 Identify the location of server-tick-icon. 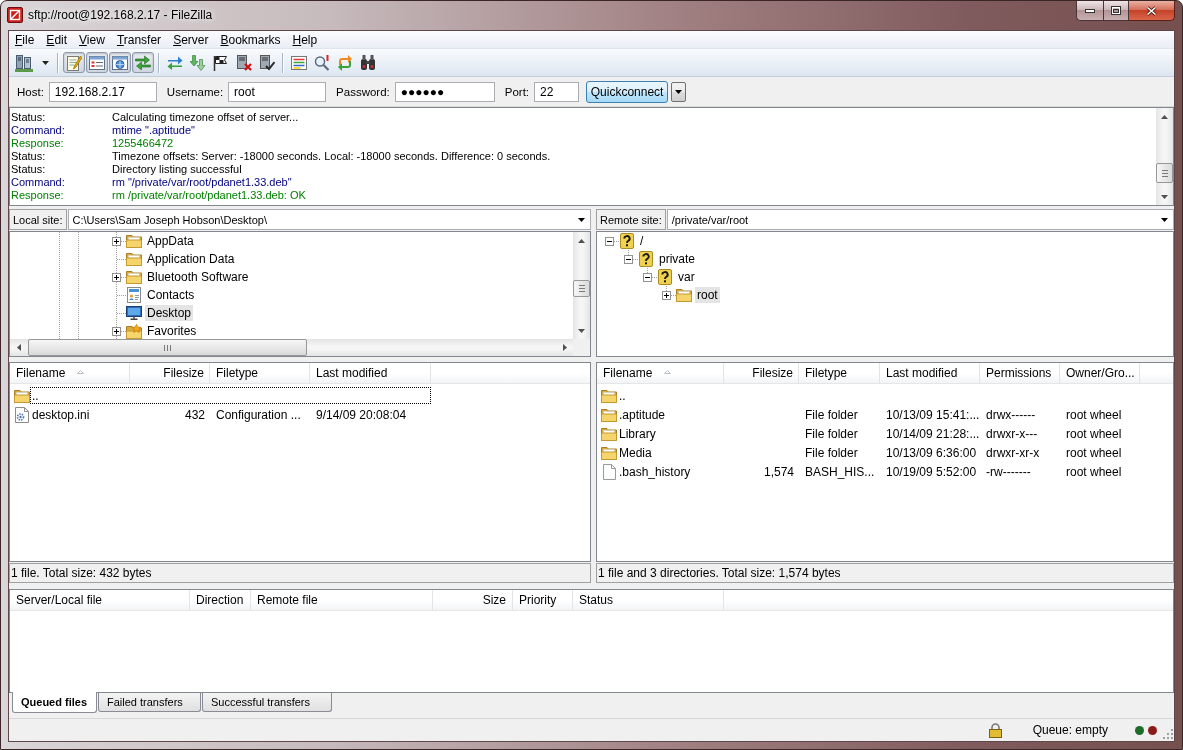
(266, 62).